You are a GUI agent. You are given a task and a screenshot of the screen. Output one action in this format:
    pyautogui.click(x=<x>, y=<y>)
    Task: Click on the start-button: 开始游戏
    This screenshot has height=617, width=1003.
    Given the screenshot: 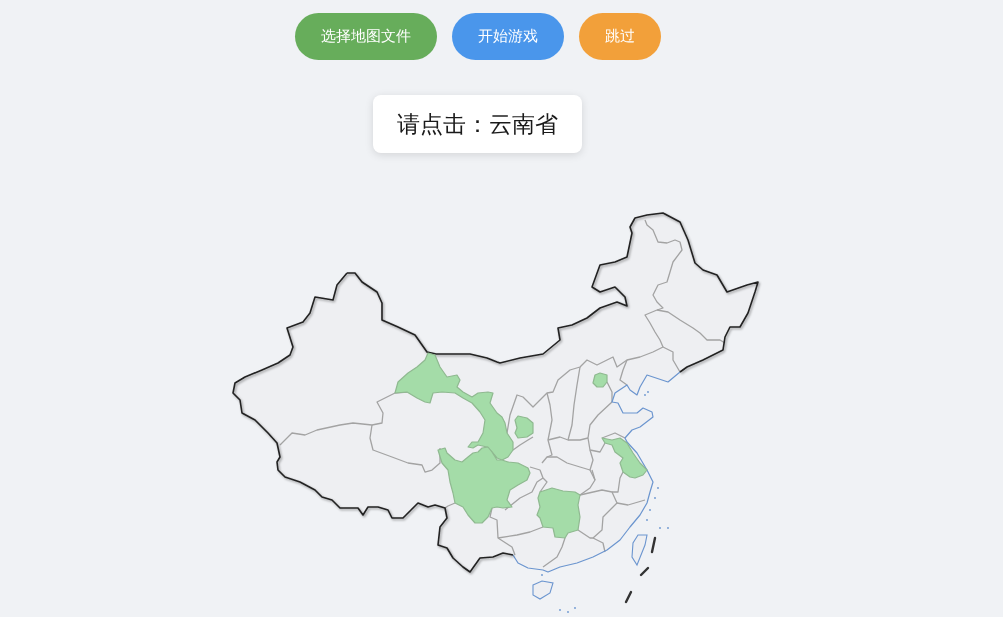 What is the action you would take?
    pyautogui.click(x=507, y=36)
    